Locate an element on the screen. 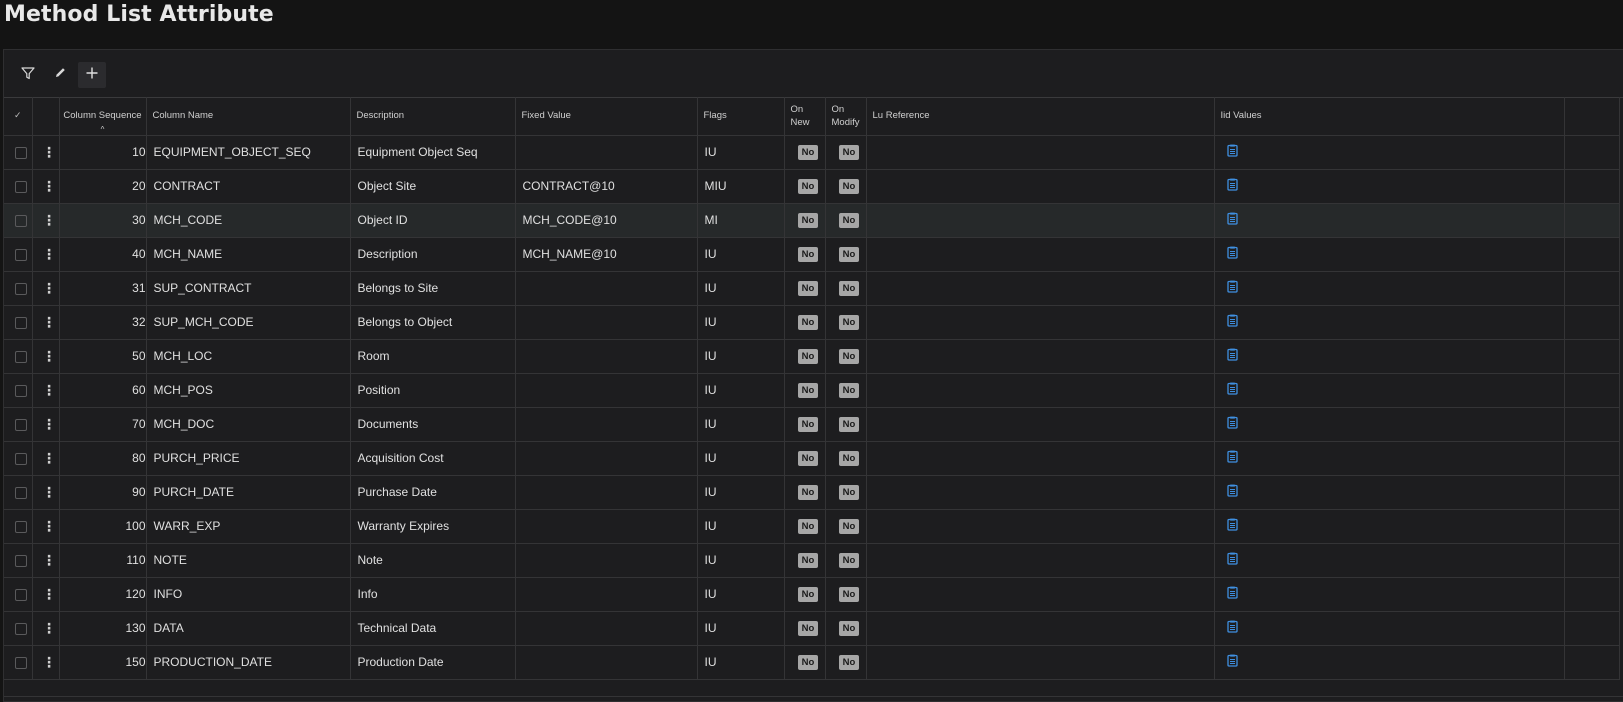  filter-button is located at coordinates (28, 75).